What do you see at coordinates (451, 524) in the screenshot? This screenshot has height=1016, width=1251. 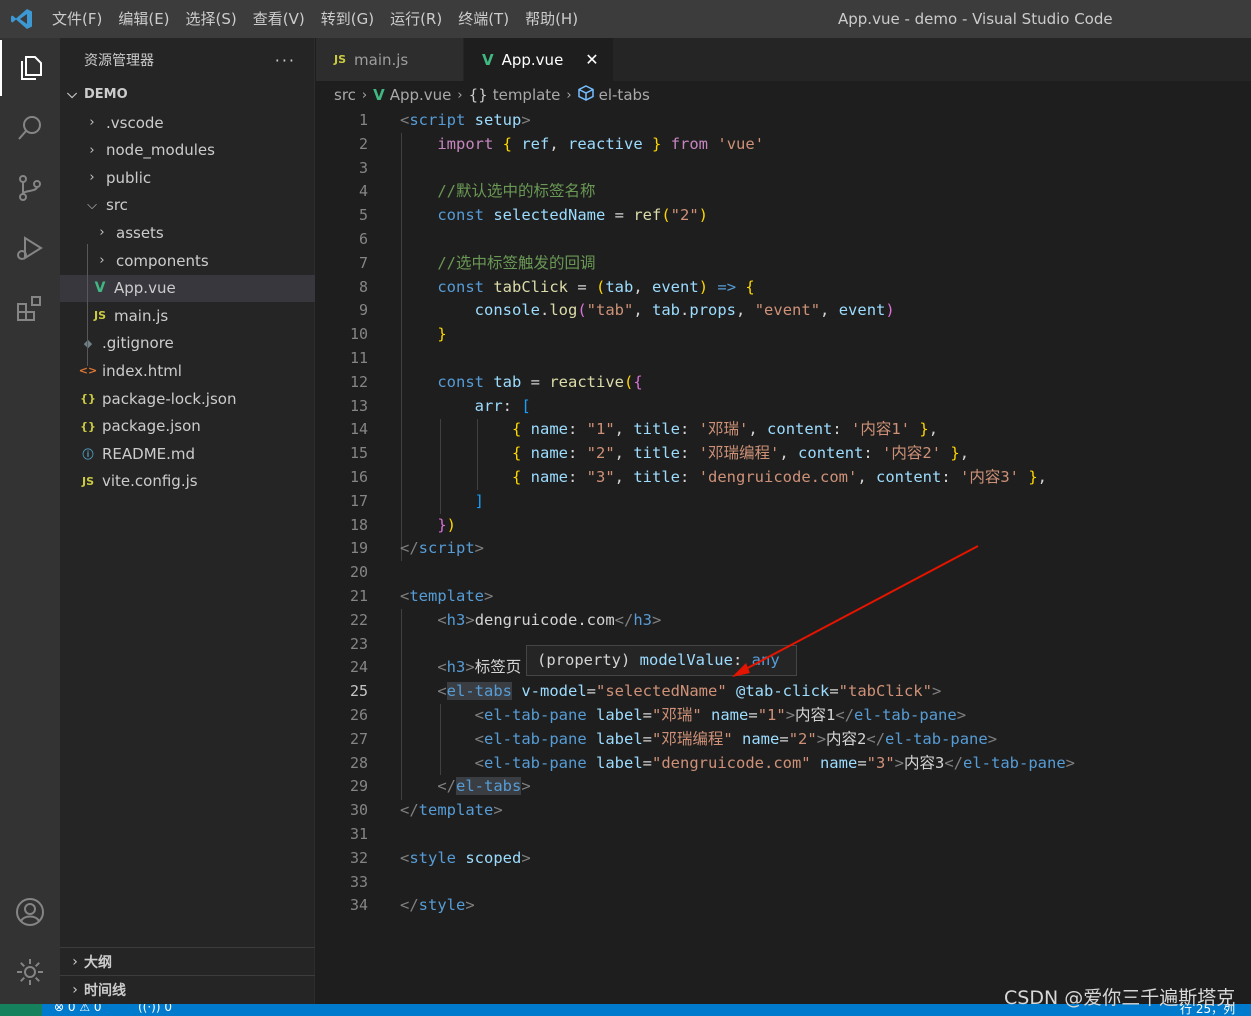 I see `code-token: )` at bounding box center [451, 524].